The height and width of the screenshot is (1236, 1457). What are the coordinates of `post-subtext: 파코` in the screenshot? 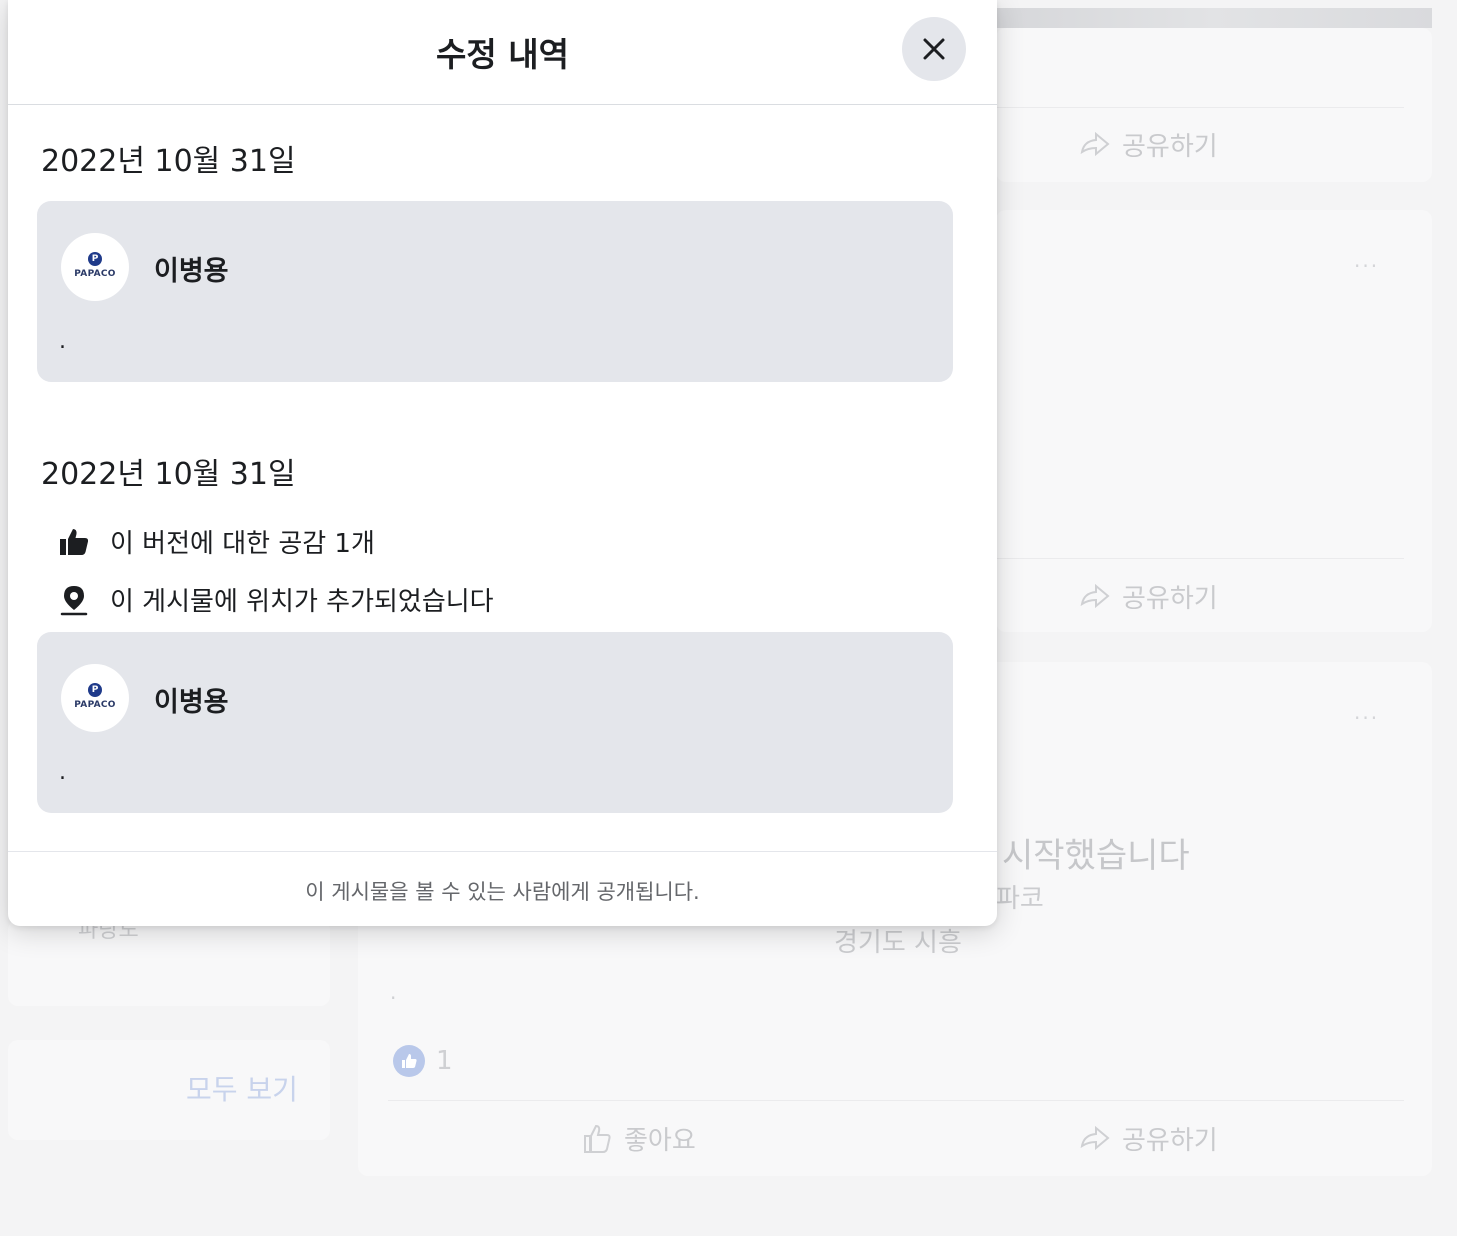 It's located at (1020, 899).